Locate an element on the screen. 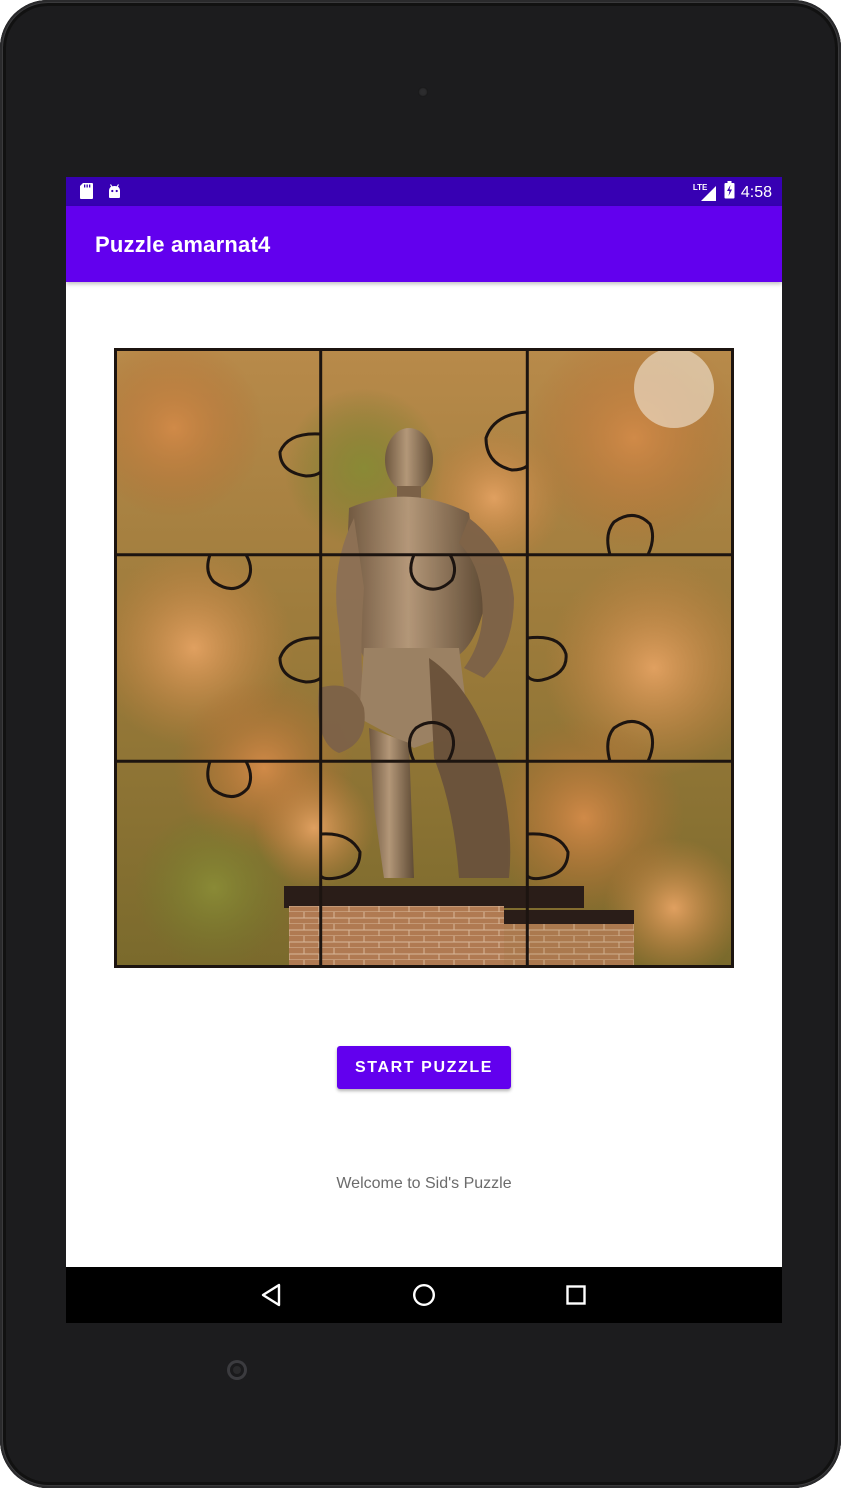 Image resolution: width=841 pixels, height=1488 pixels. app-title: Puzzle amarnat4 is located at coordinates (183, 244).